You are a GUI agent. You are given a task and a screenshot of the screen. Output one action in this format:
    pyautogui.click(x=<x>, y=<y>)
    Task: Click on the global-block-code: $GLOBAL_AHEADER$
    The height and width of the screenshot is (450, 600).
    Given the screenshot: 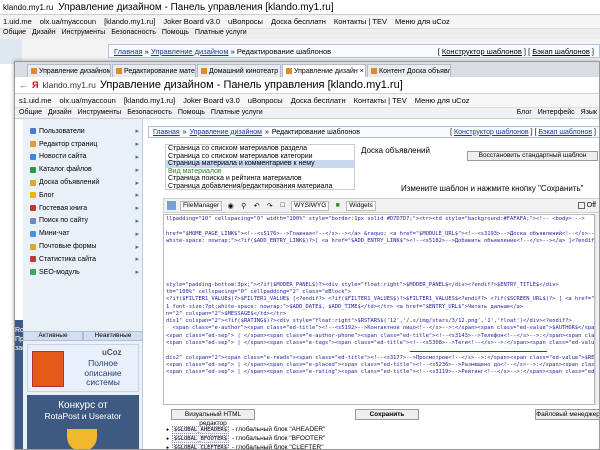 What is the action you would take?
    pyautogui.click(x=201, y=429)
    